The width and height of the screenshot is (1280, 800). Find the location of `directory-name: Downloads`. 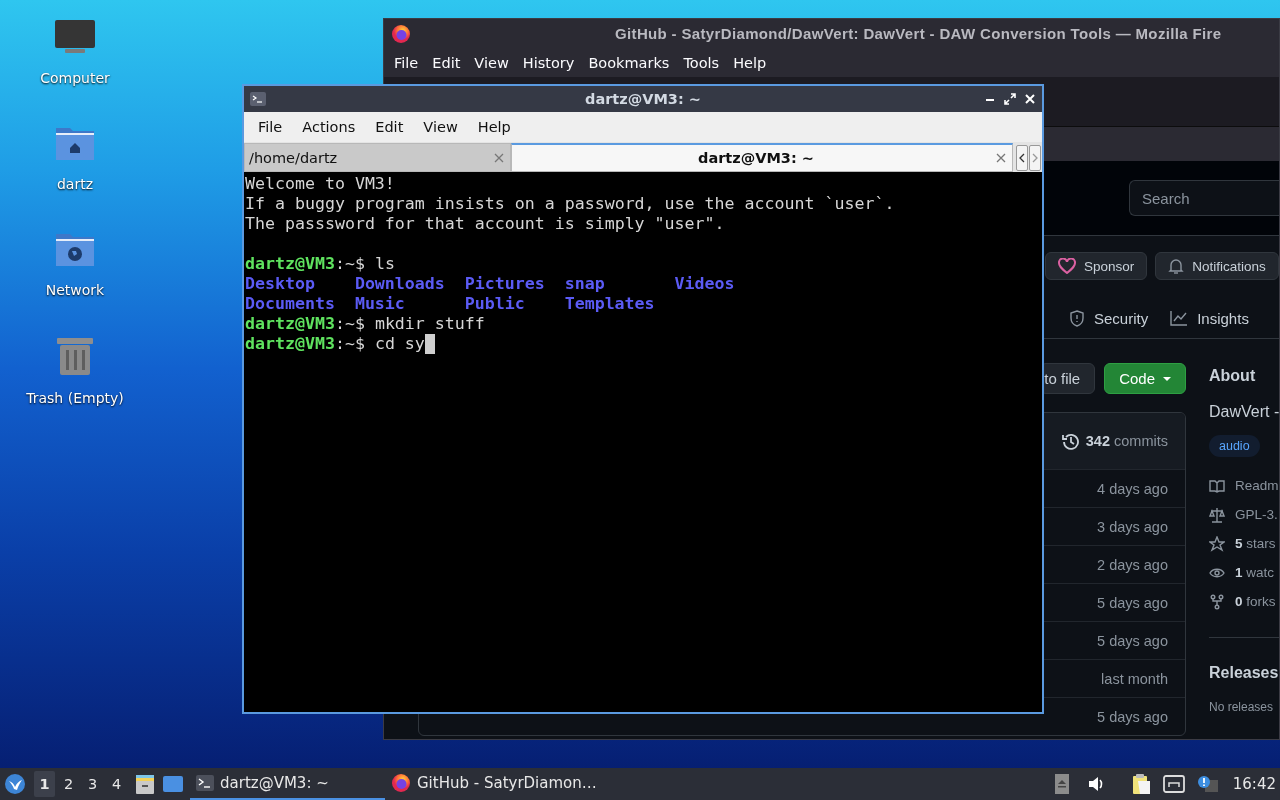

directory-name: Downloads is located at coordinates (400, 284).